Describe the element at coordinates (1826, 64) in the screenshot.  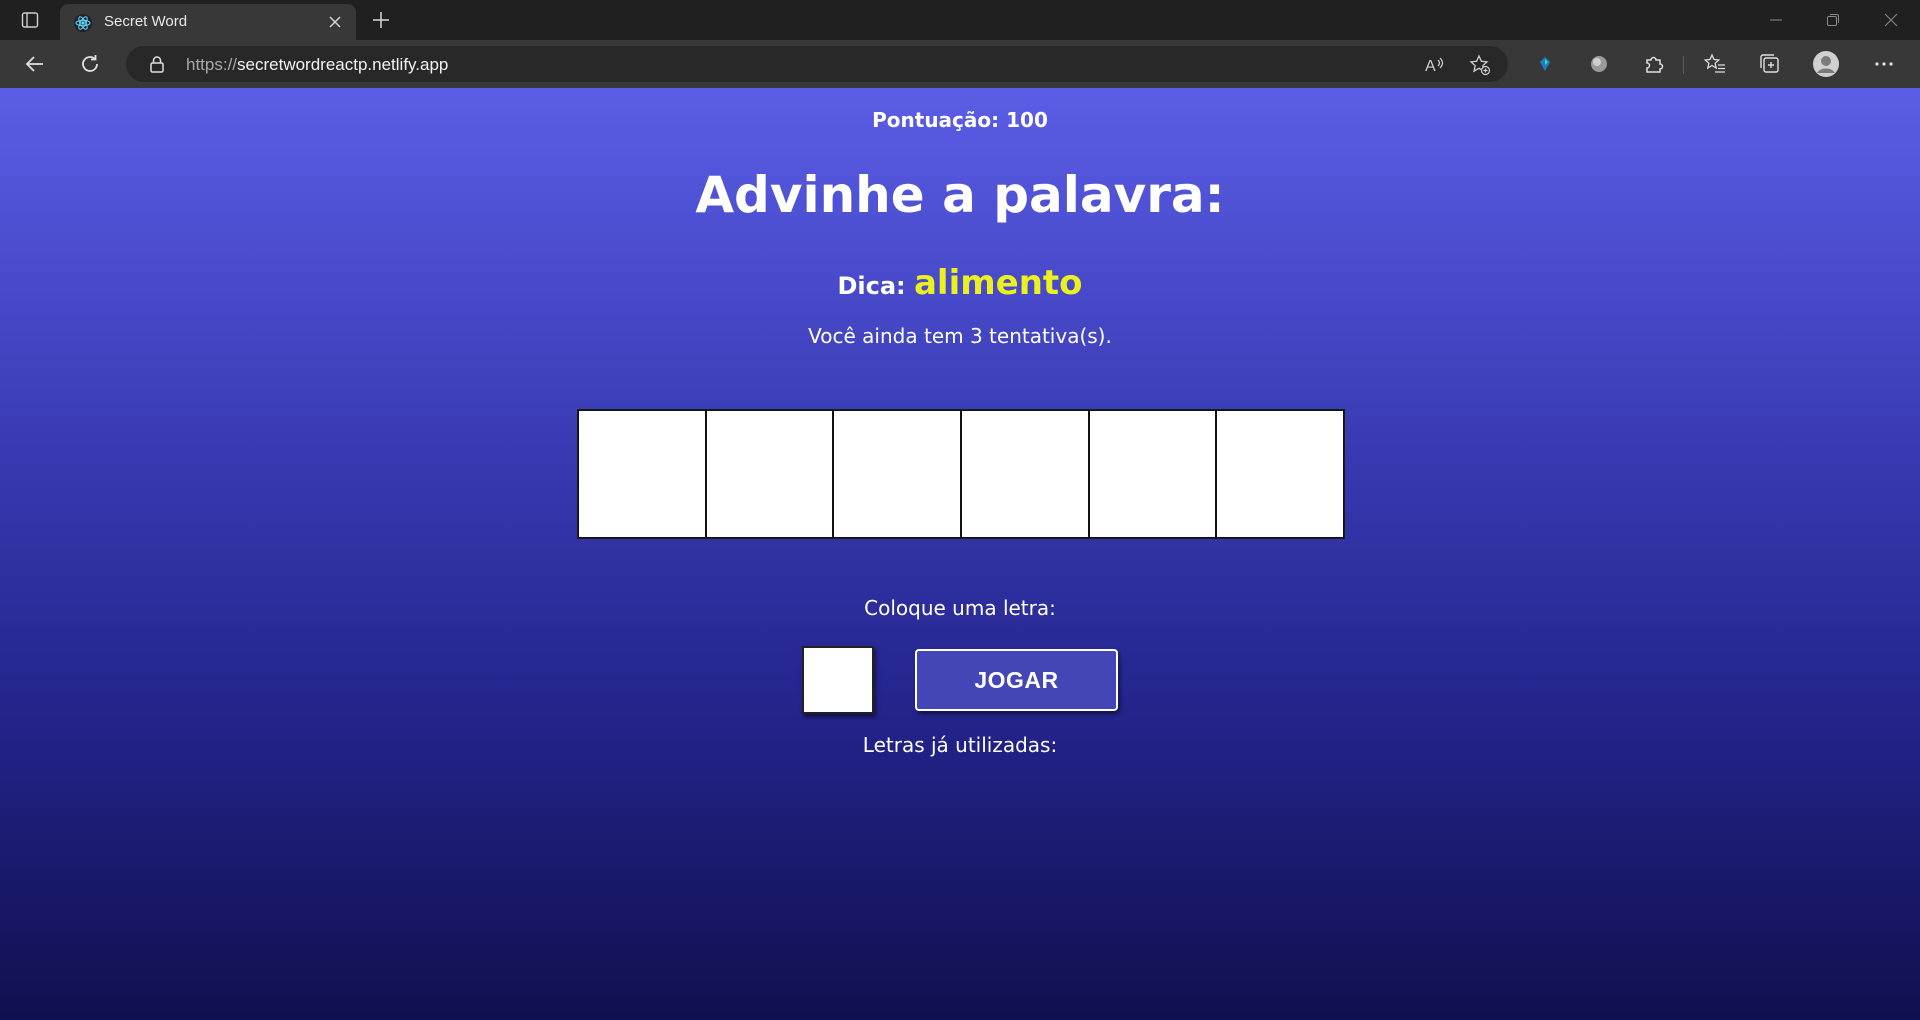
I see `profile-avatar-icon` at that location.